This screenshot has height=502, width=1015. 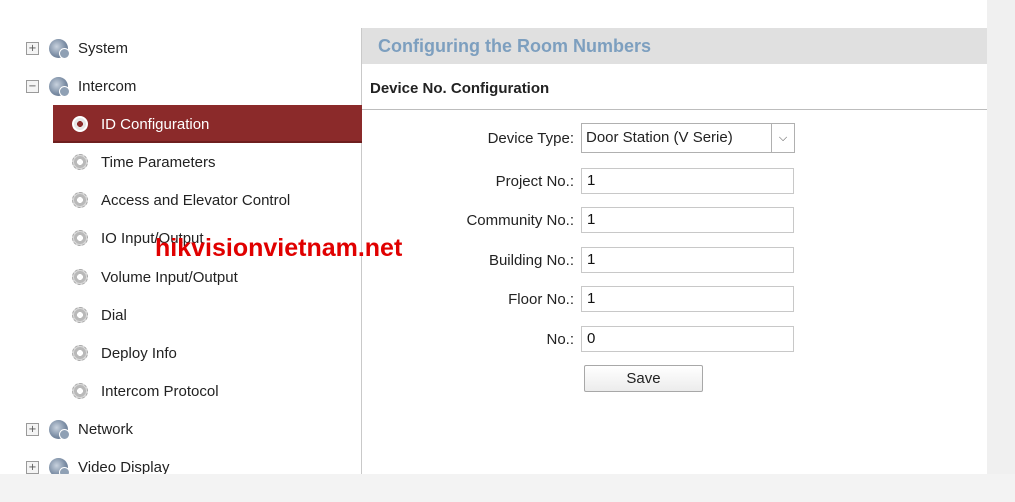 What do you see at coordinates (160, 391) in the screenshot?
I see `tree-item-label: Intercom Protocol` at bounding box center [160, 391].